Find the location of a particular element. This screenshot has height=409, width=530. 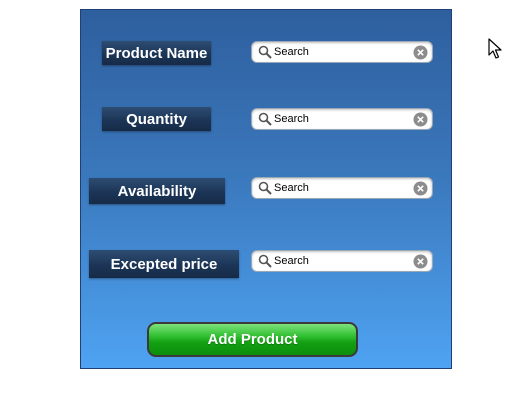

expected-price-search-field is located at coordinates (342, 261).